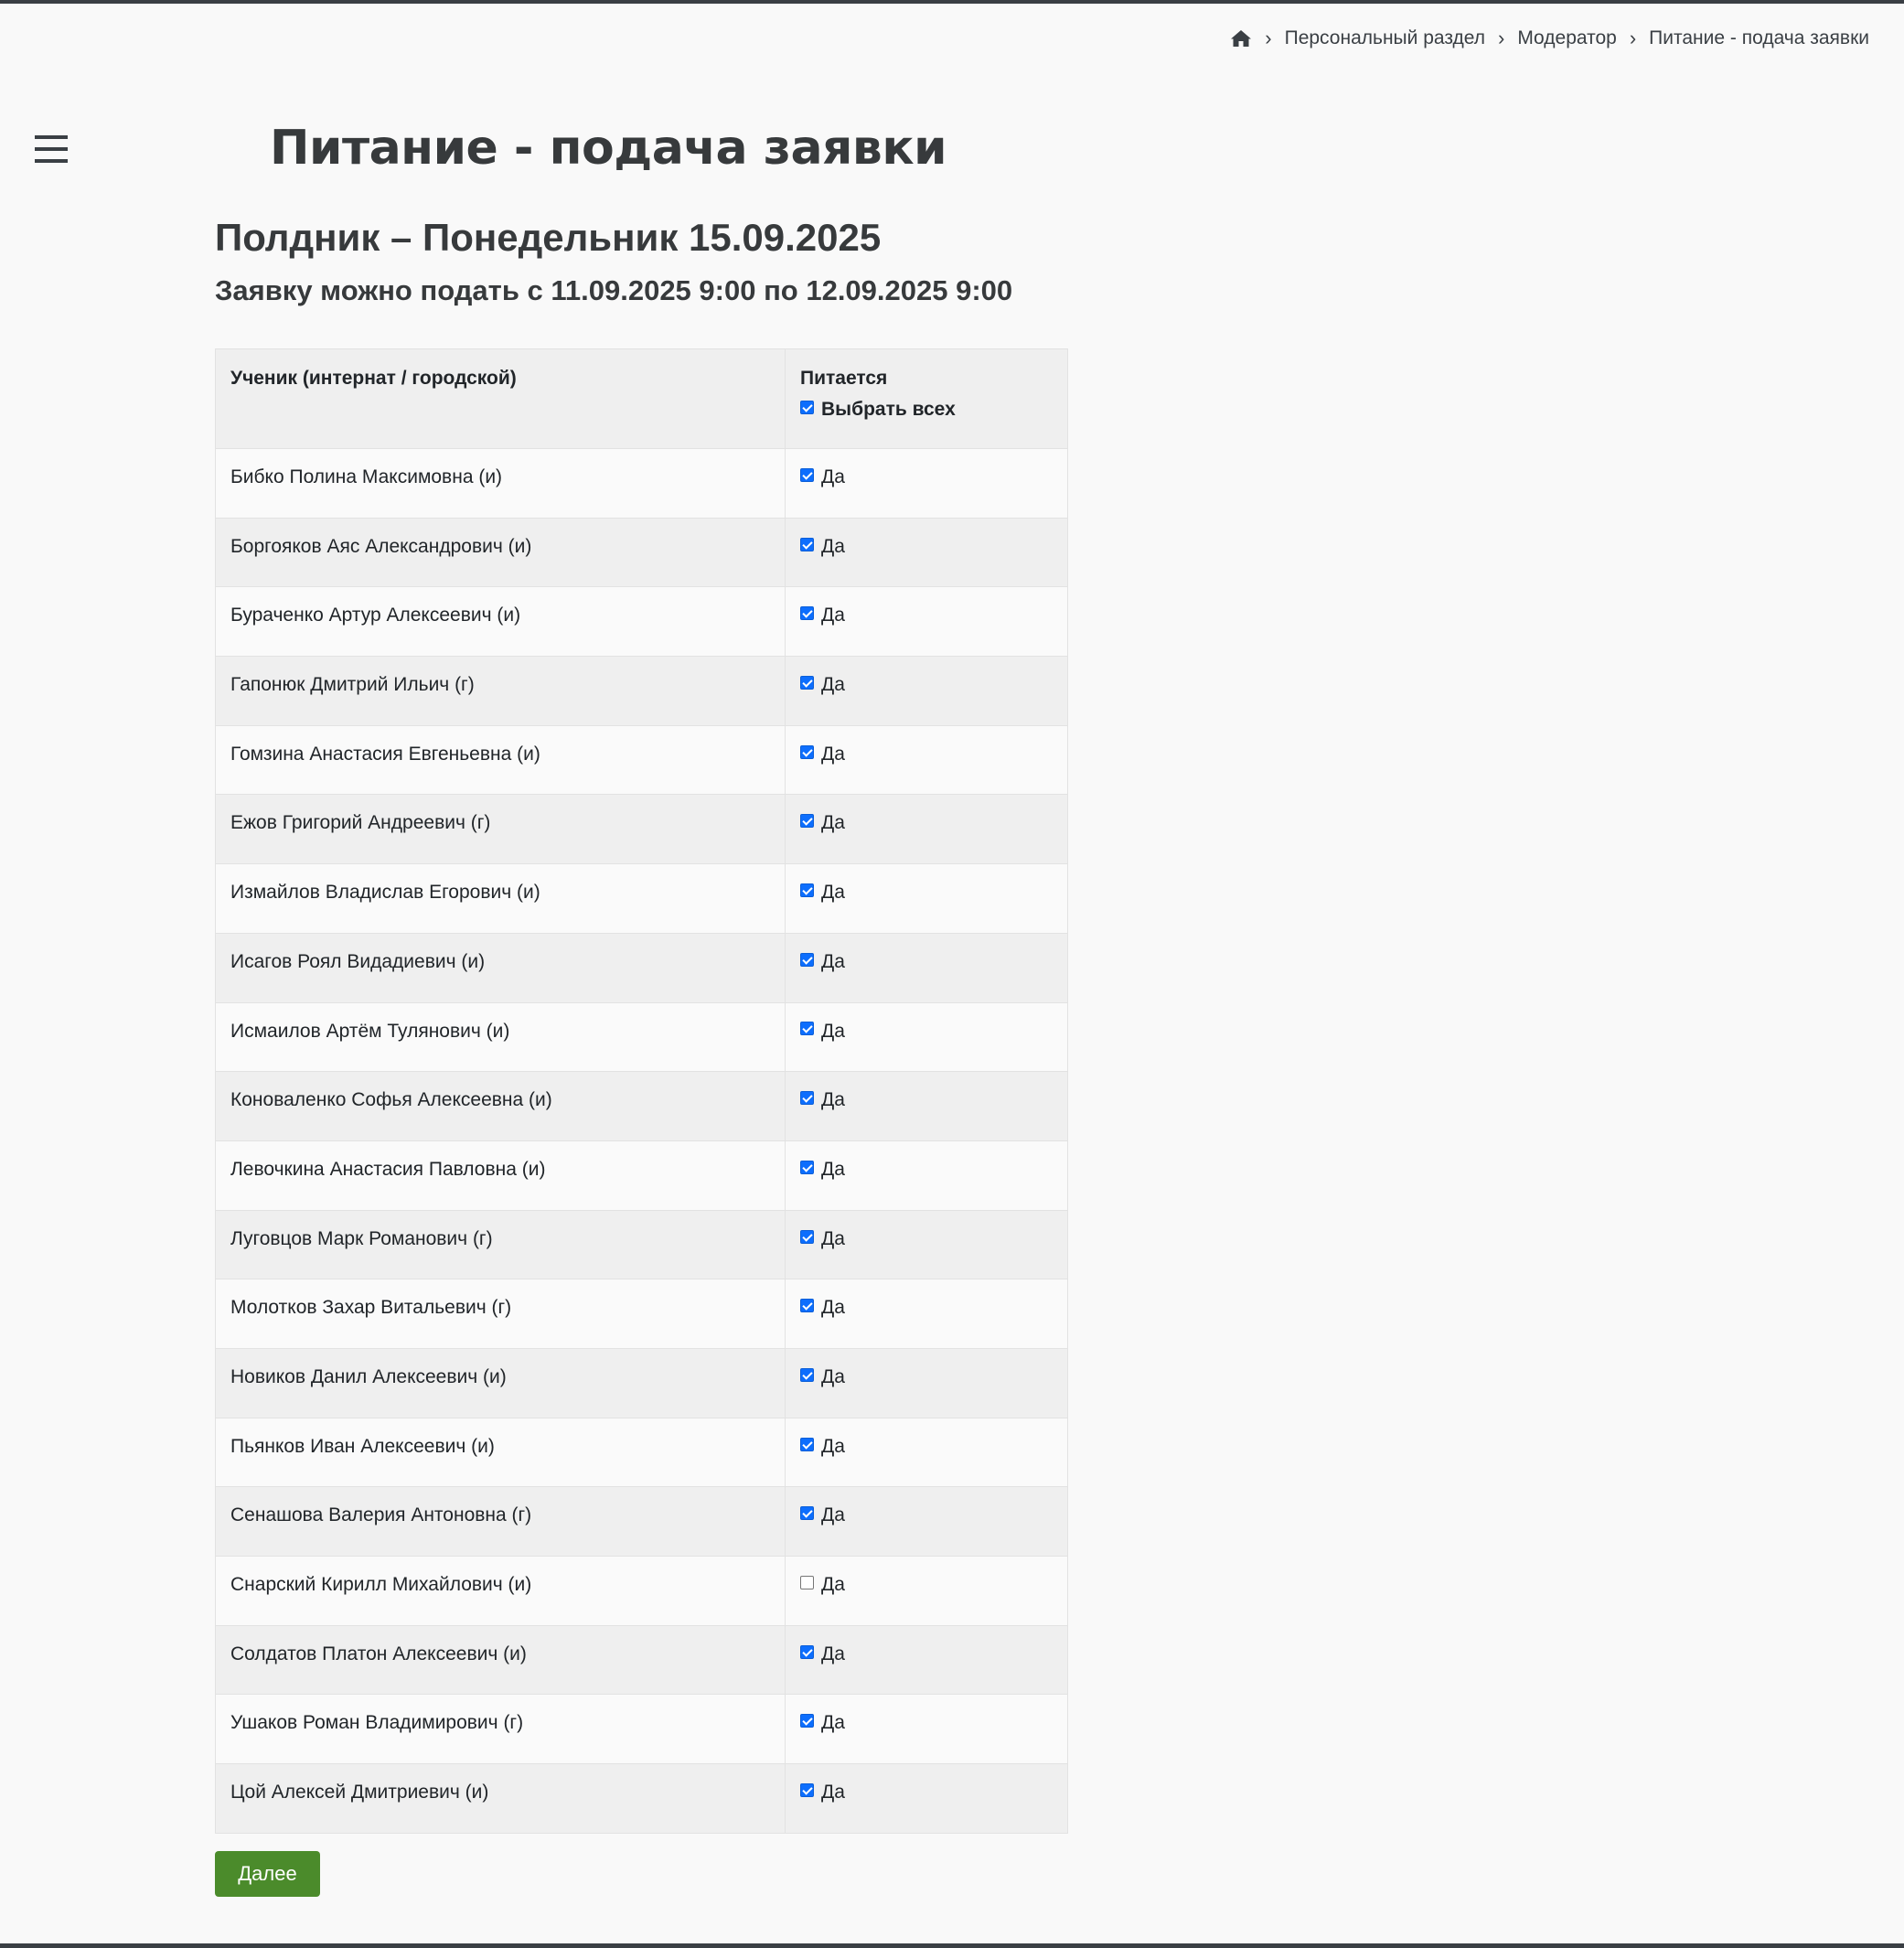  What do you see at coordinates (641, 760) in the screenshot?
I see `table-row: Гомзина Анастасия Евгеньевна (и) Да` at bounding box center [641, 760].